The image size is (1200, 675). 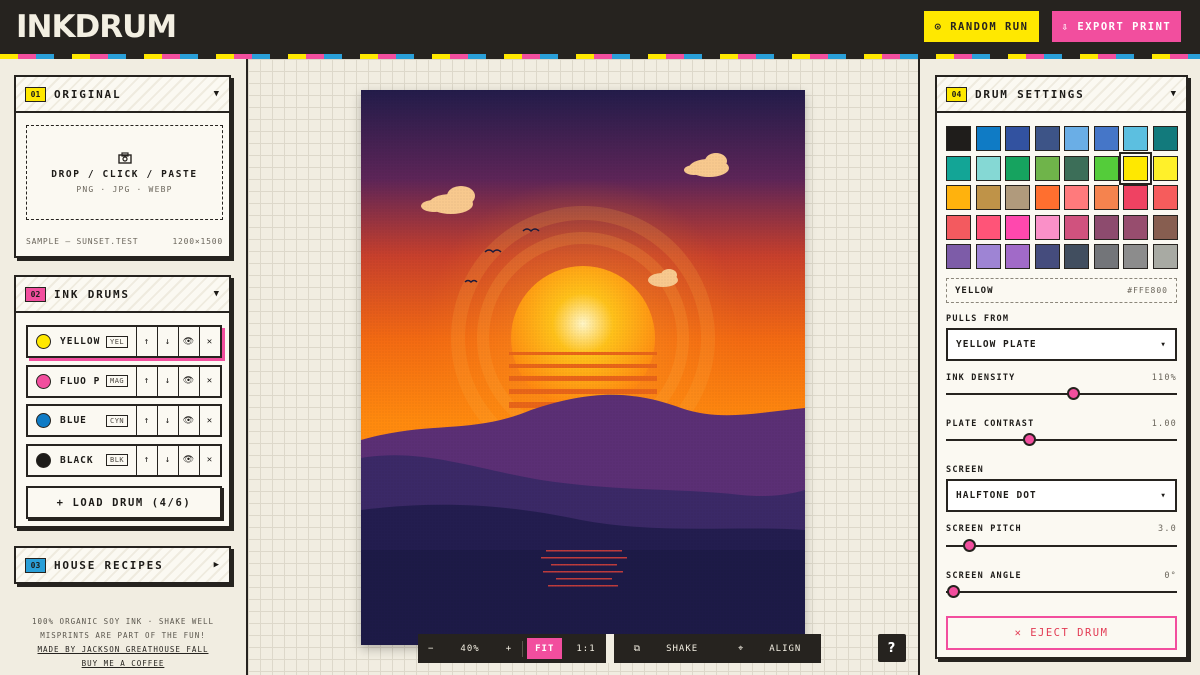 What do you see at coordinates (124, 172) in the screenshot?
I see `image-drop-zone: DROP / CLICK / PASTE PNG · JPG · WEBP` at bounding box center [124, 172].